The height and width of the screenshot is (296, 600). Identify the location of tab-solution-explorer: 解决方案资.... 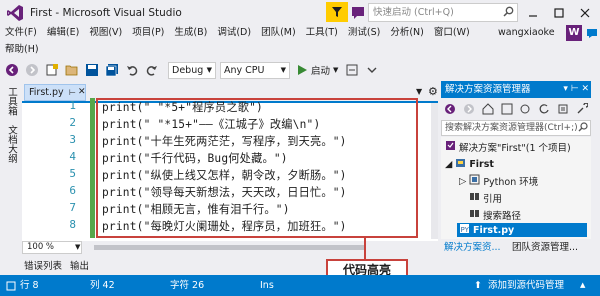
(472, 248).